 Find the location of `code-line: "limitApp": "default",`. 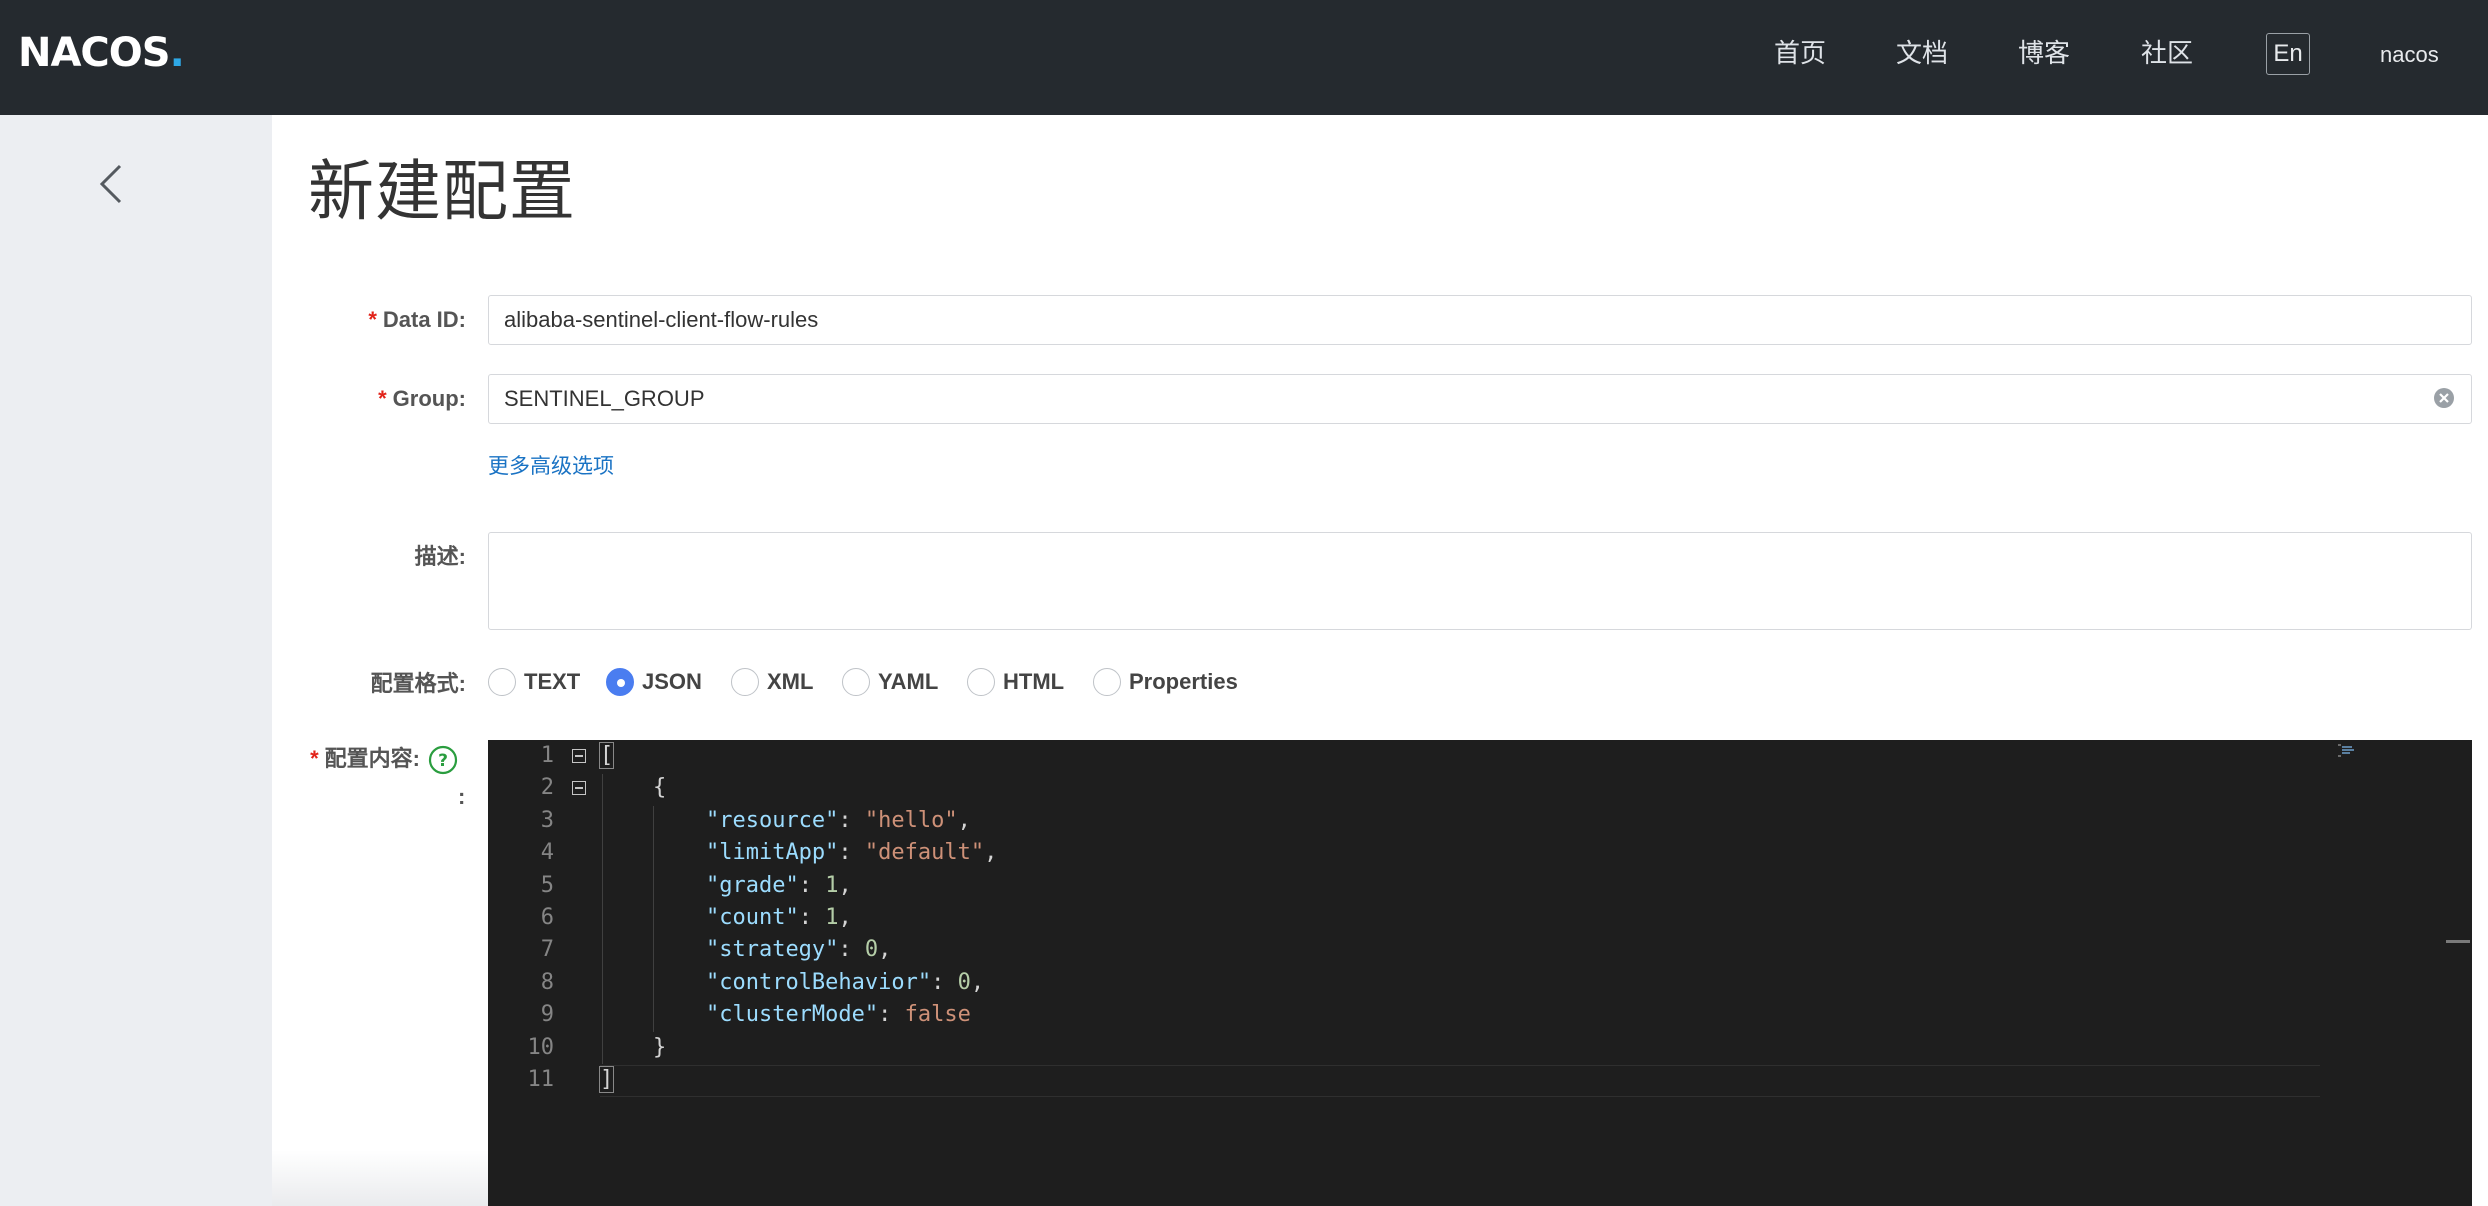

code-line: "limitApp": "default", is located at coordinates (851, 853).